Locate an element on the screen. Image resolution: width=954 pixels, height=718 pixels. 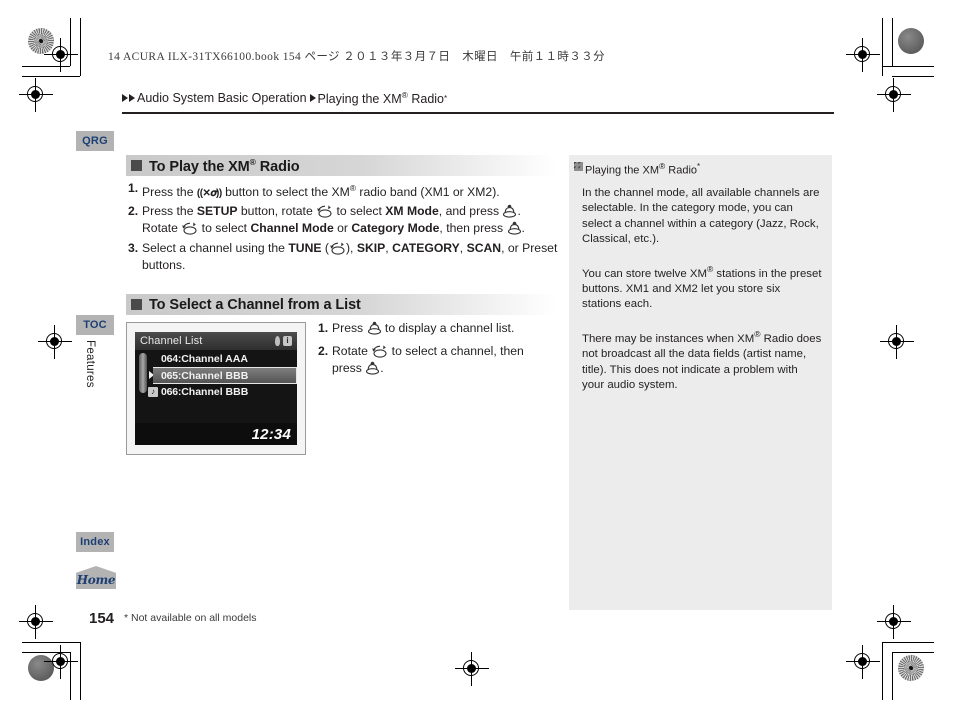
sidebar-tab-toc: TOC is located at coordinates (95, 325).